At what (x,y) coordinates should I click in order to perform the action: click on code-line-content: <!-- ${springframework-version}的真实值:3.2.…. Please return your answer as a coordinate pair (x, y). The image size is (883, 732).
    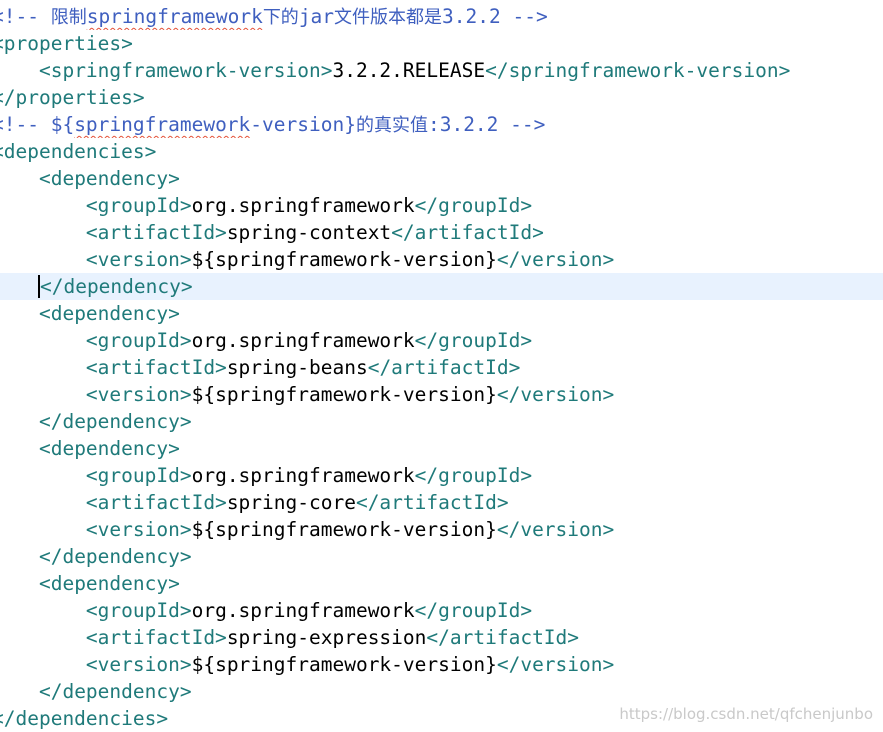
    Looking at the image, I should click on (272, 124).